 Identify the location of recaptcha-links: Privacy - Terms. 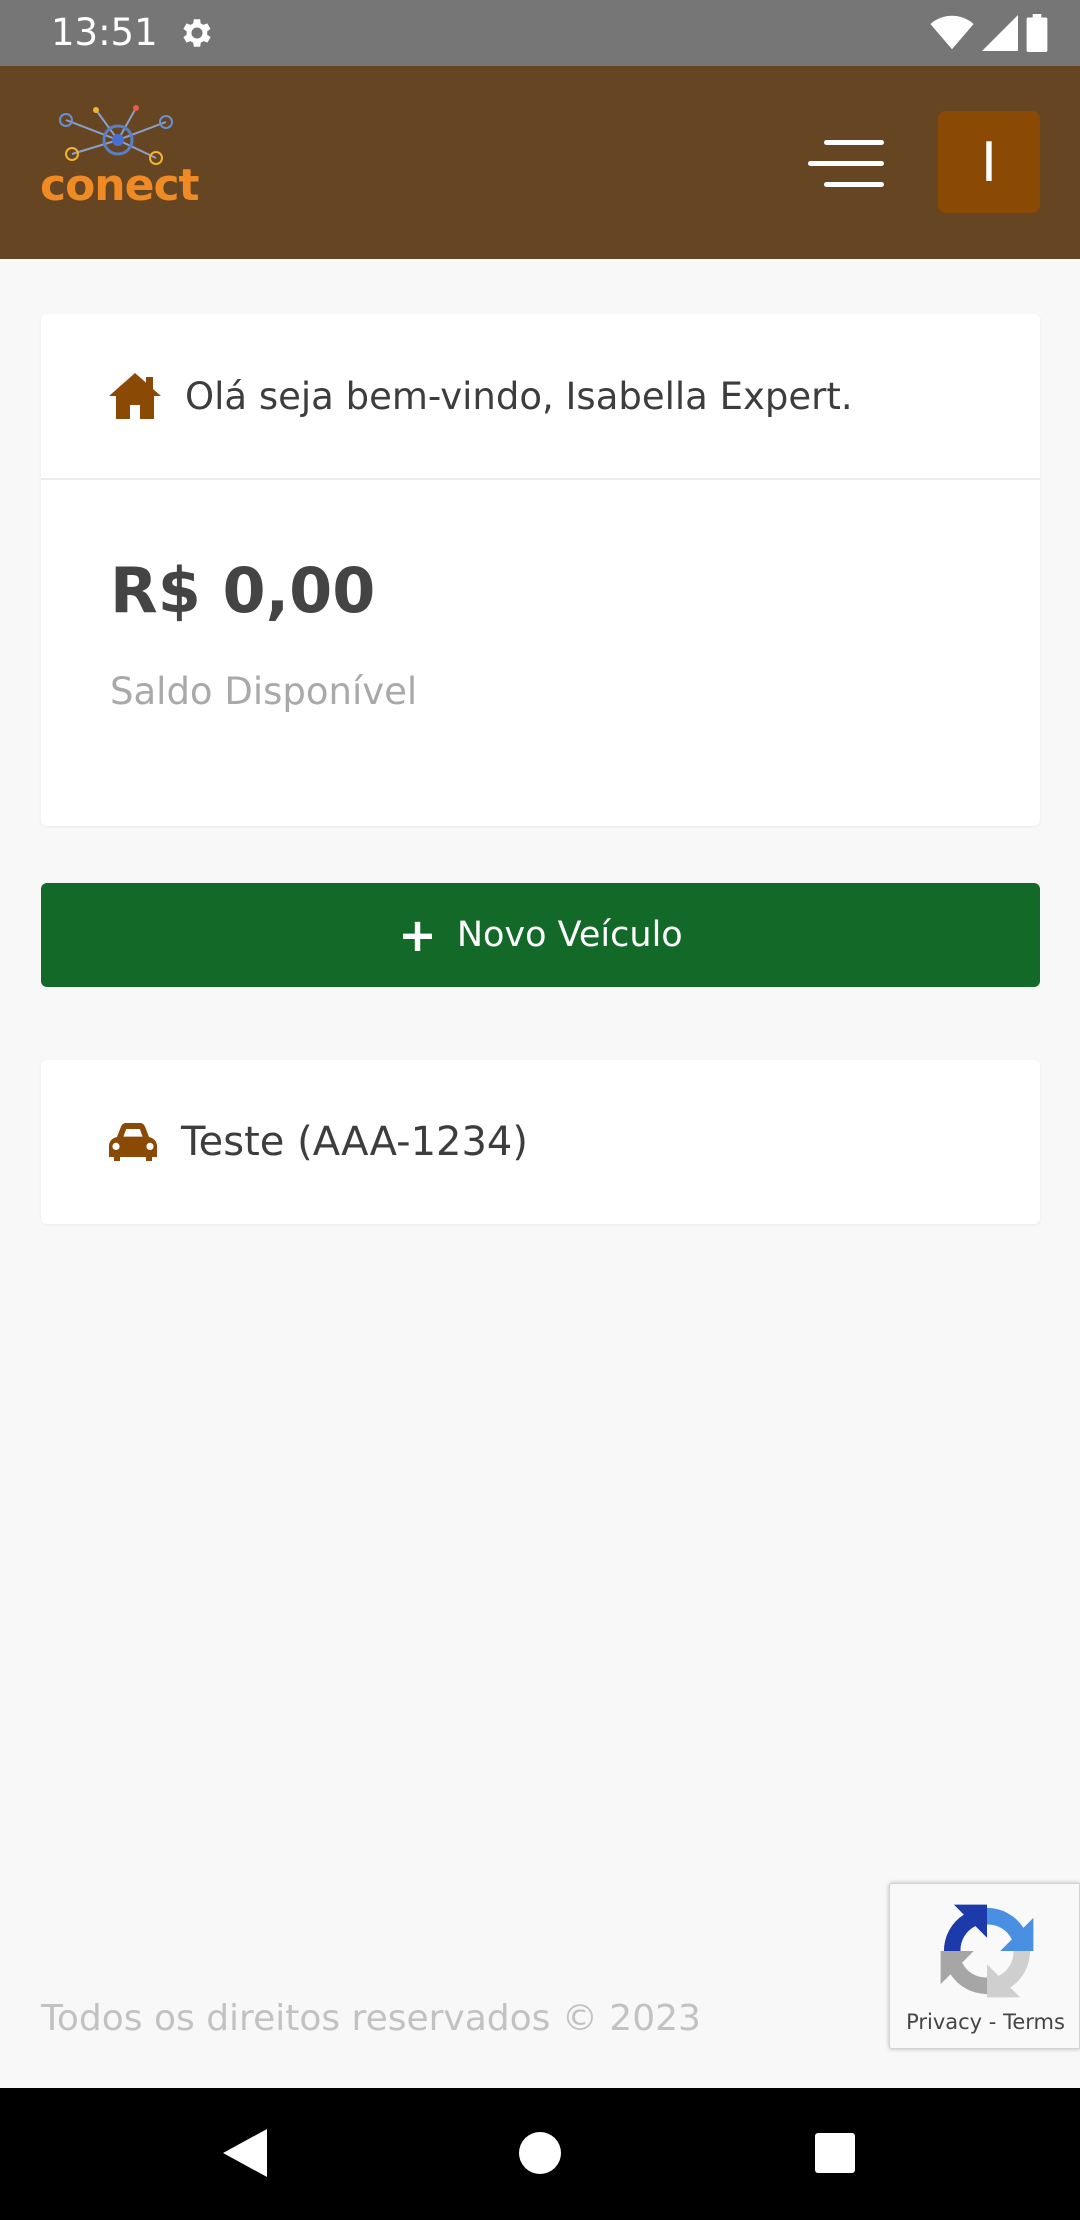
(985, 2022).